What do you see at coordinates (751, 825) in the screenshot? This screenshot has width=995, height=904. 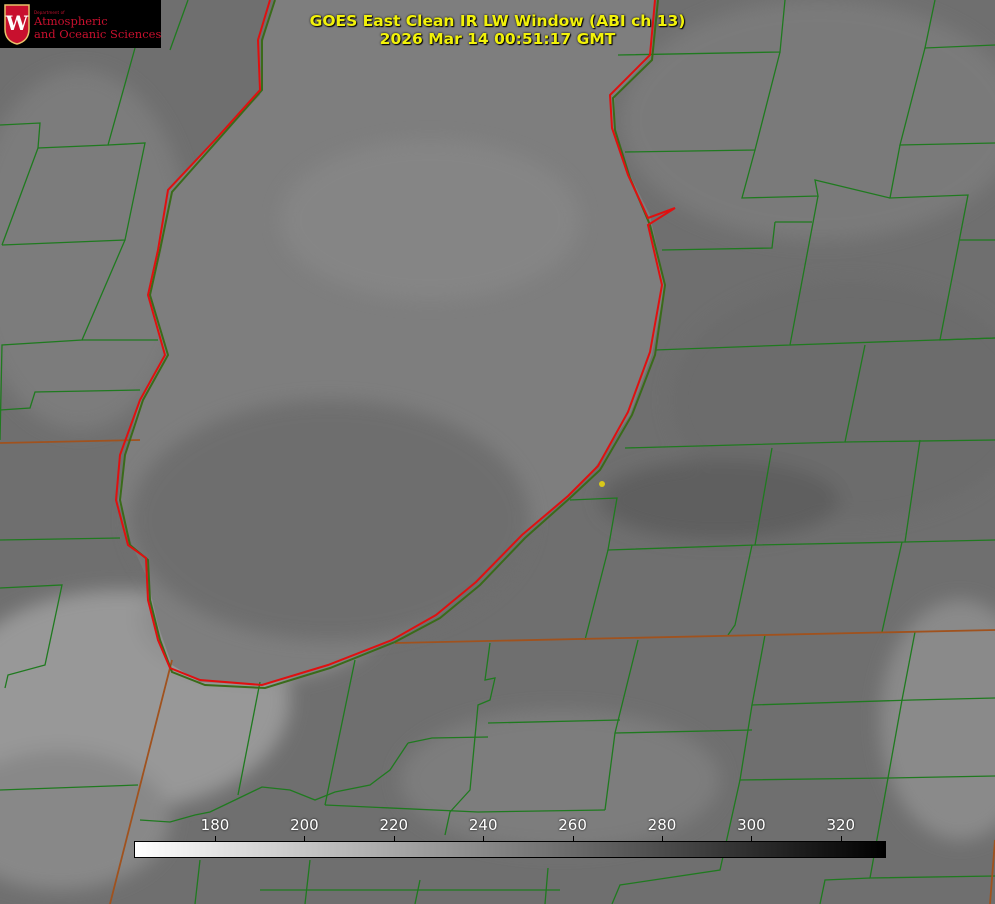 I see `colorbar-tick-label: 300` at bounding box center [751, 825].